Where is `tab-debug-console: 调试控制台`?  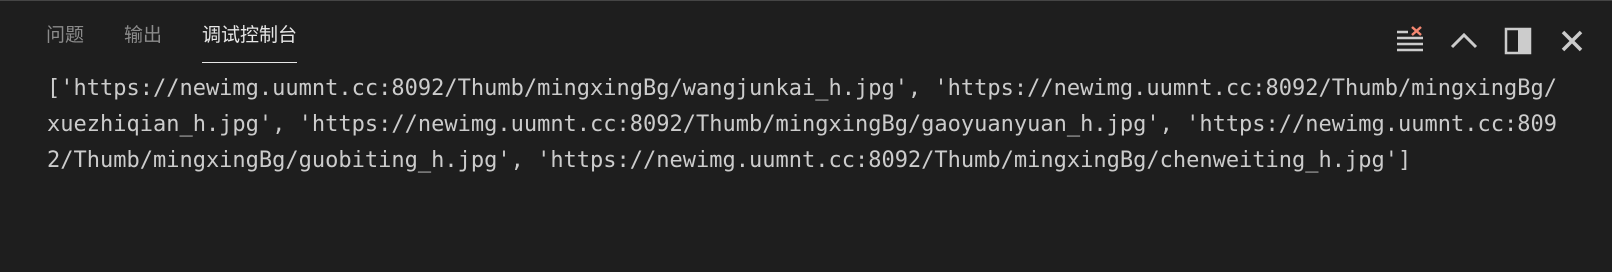 tab-debug-console: 调试控制台 is located at coordinates (249, 33).